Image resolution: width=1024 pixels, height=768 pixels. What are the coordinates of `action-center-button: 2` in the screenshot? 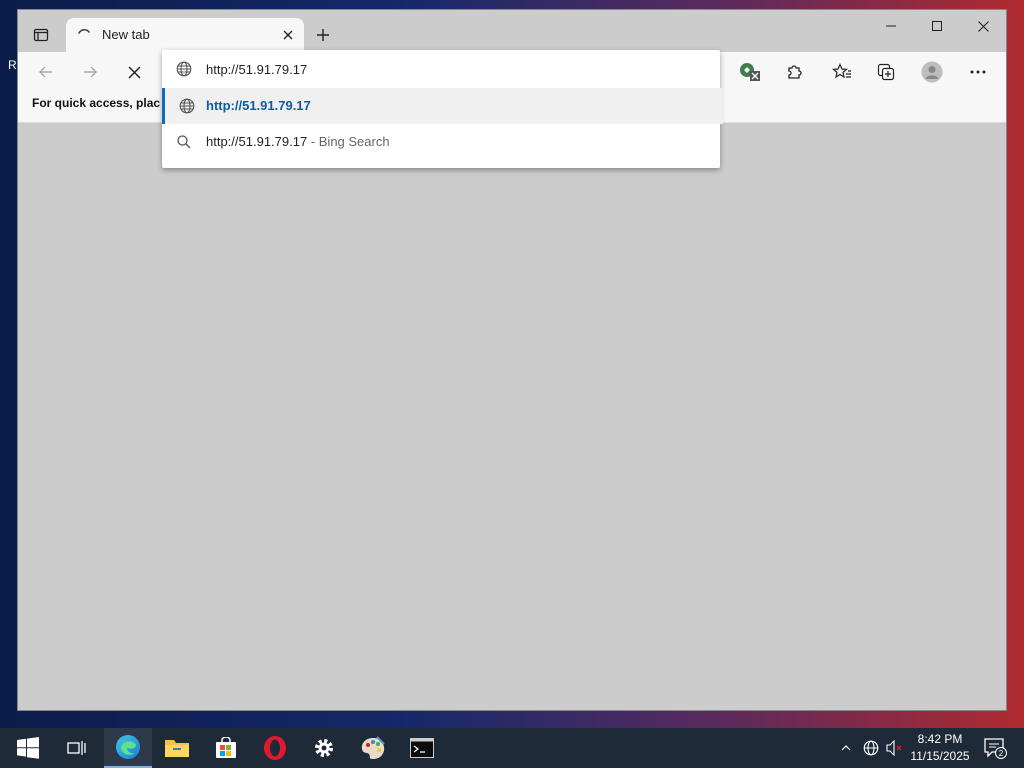 It's located at (995, 748).